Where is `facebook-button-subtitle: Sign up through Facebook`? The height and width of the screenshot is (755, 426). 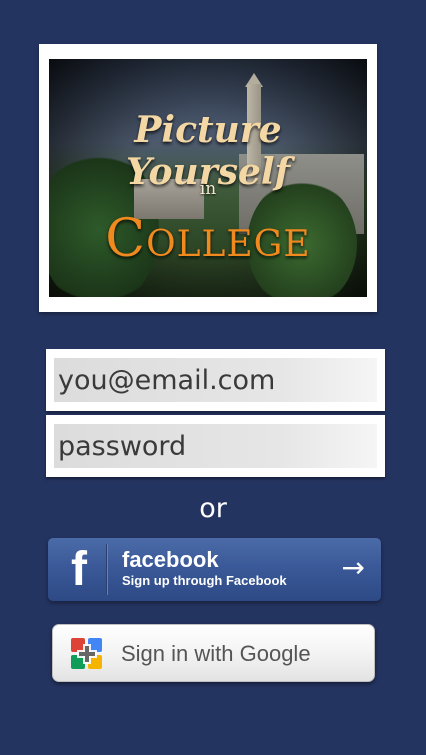 facebook-button-subtitle: Sign up through Facebook is located at coordinates (204, 580).